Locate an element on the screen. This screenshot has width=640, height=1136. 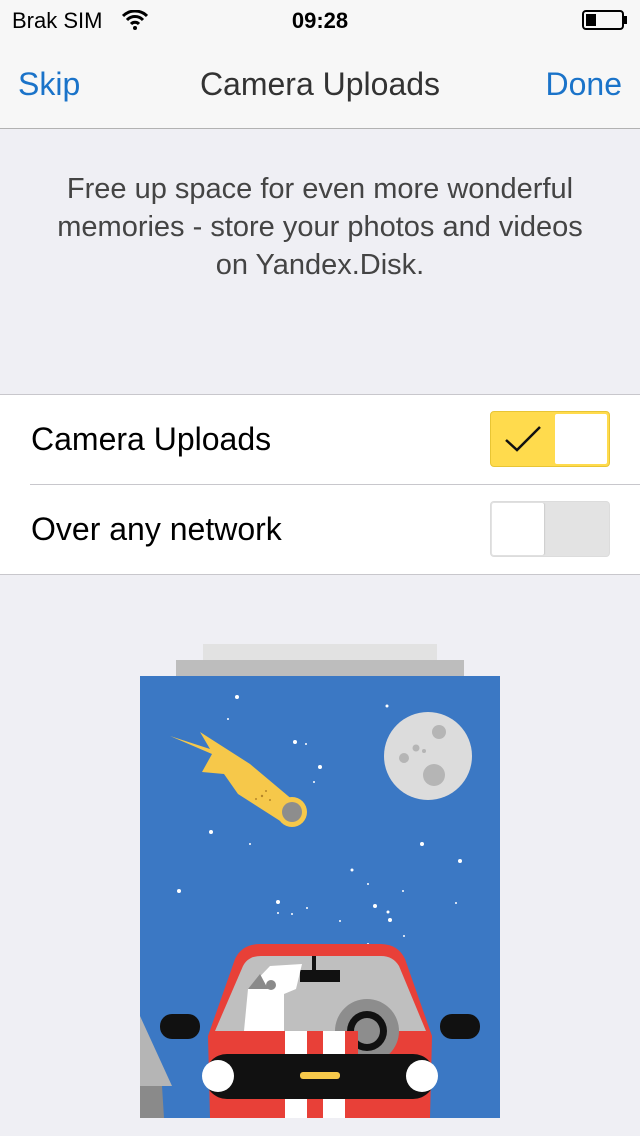
navigation-bar: Skip Camera Uploads Done is located at coordinates (320, 84).